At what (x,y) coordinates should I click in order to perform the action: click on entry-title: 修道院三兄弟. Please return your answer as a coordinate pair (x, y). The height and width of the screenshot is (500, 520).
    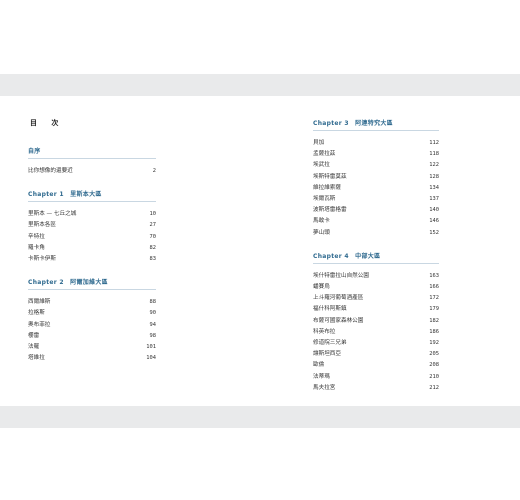
    Looking at the image, I should click on (330, 343).